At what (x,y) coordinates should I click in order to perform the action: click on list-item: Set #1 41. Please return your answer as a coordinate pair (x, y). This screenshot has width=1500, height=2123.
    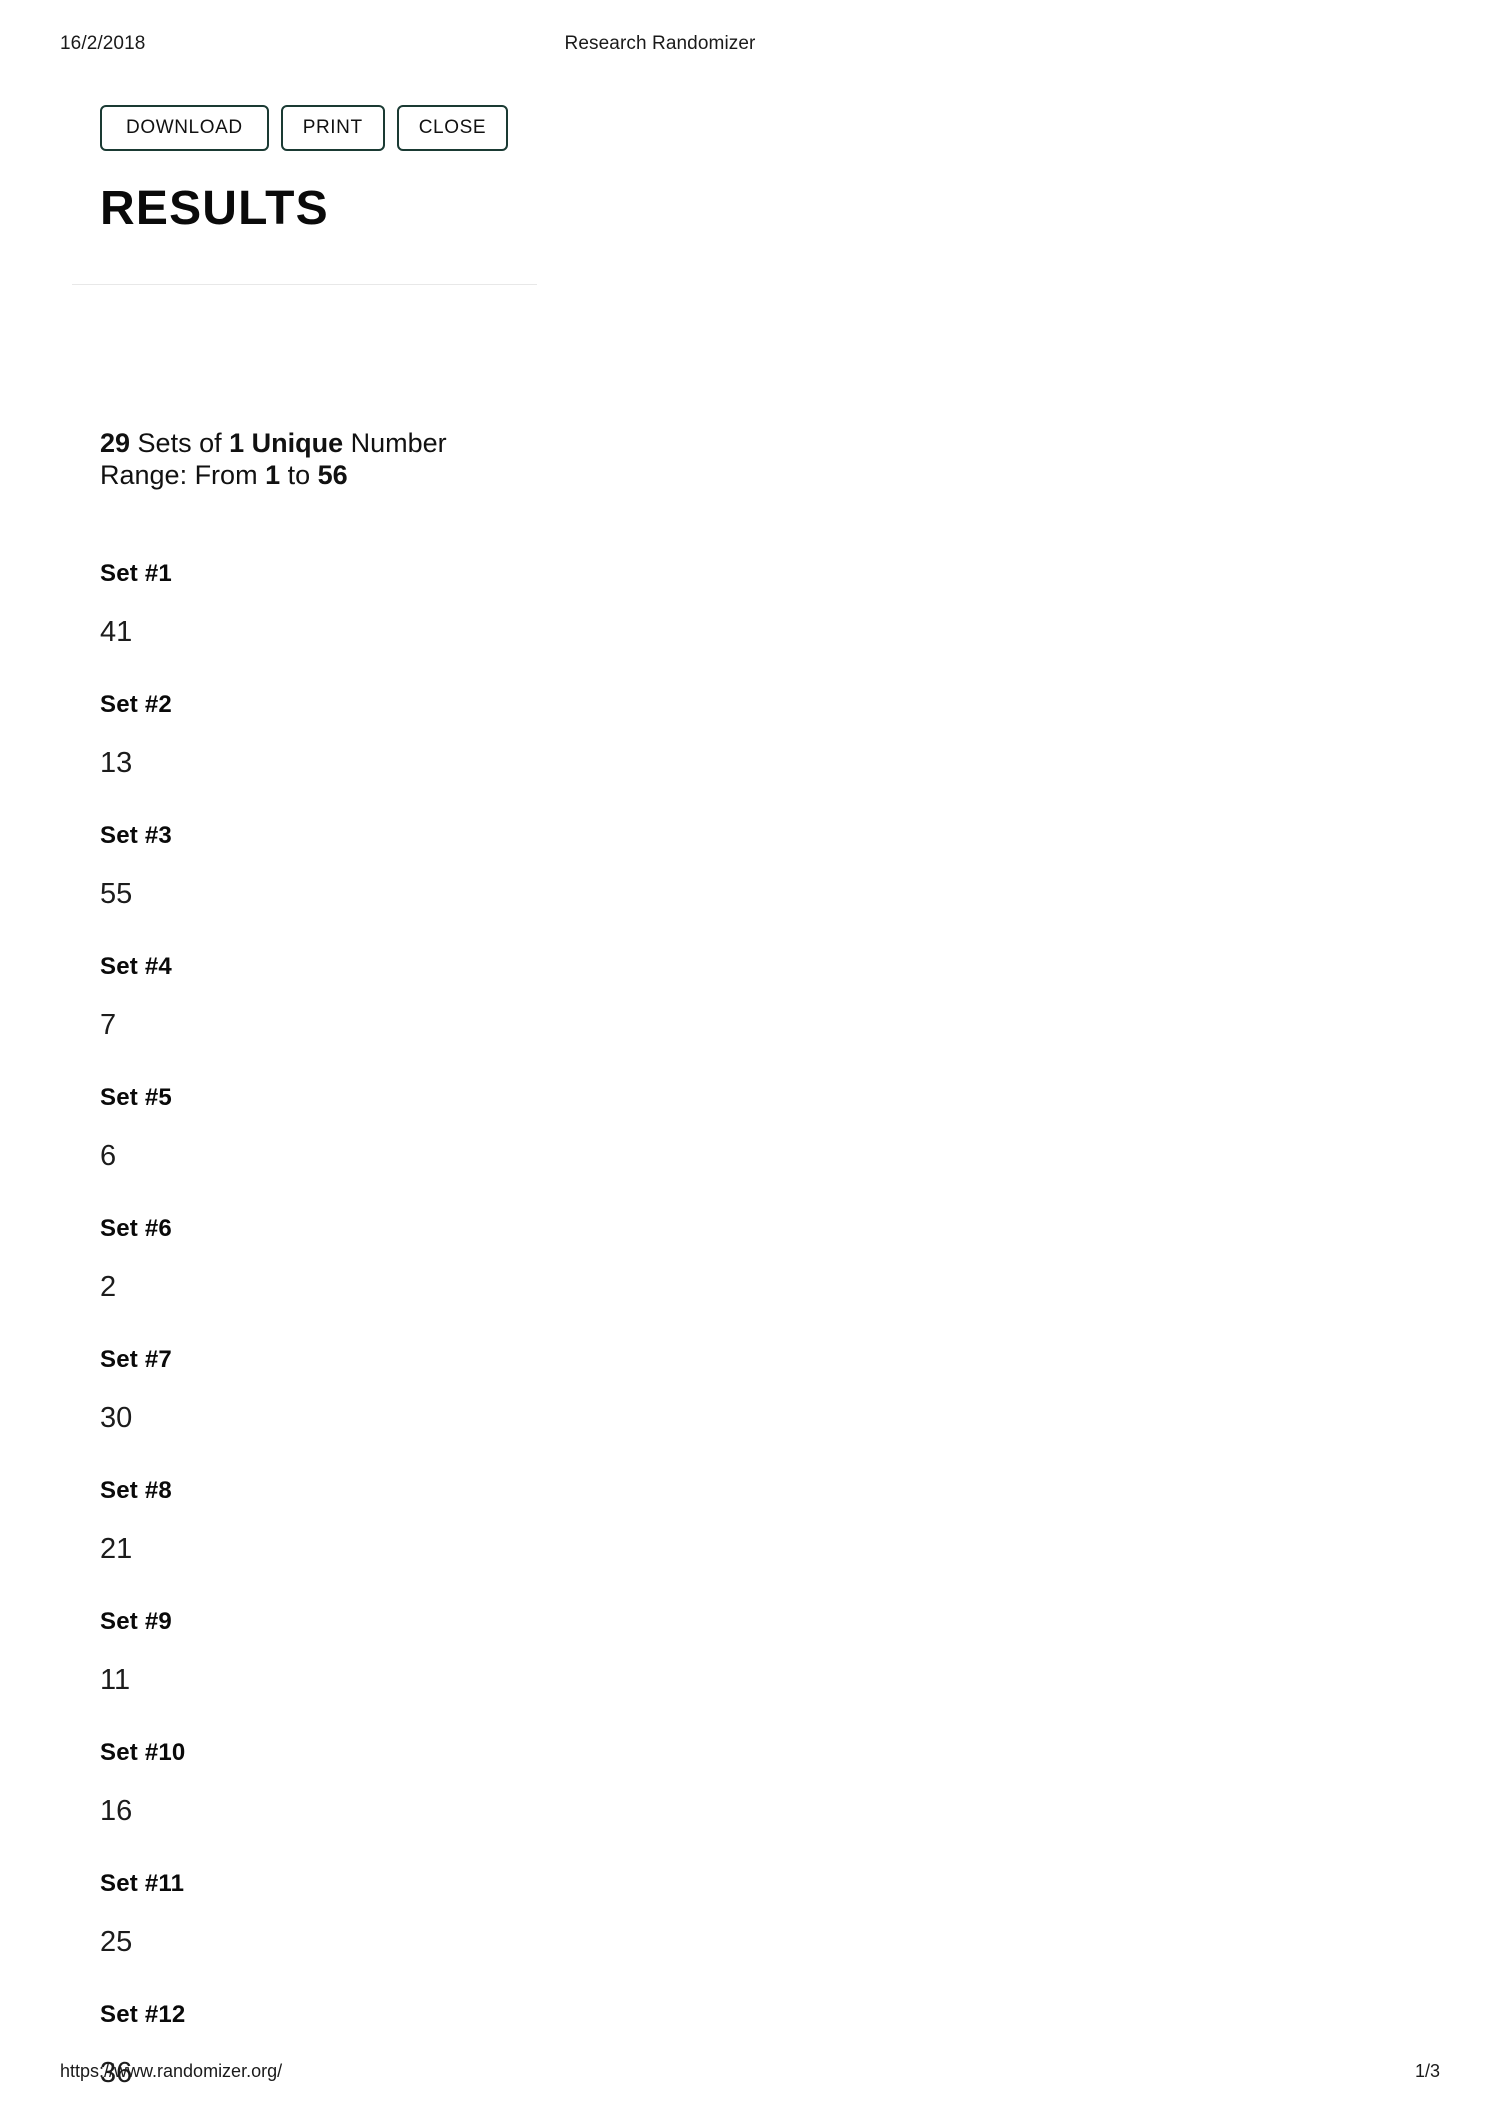
    Looking at the image, I should click on (360, 605).